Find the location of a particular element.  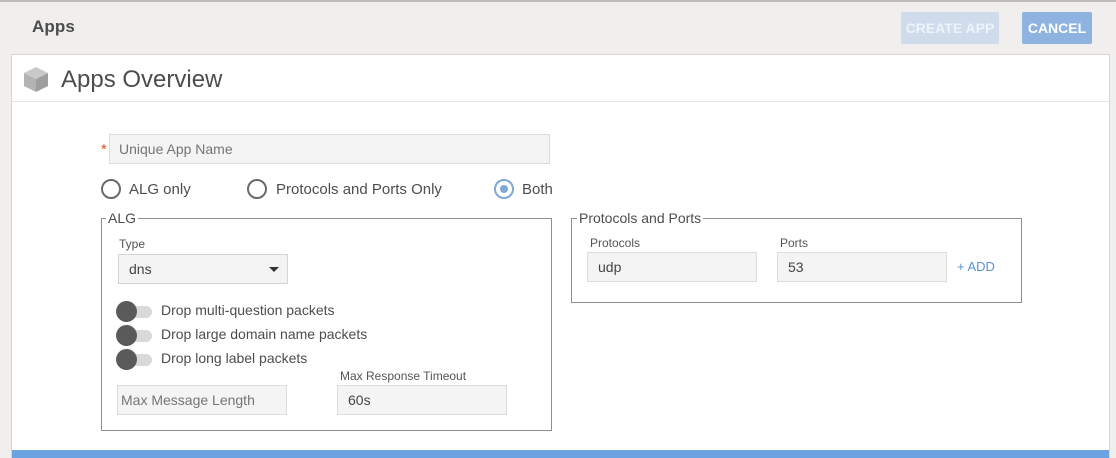

radio-alg-only-label: ALG only is located at coordinates (160, 189).